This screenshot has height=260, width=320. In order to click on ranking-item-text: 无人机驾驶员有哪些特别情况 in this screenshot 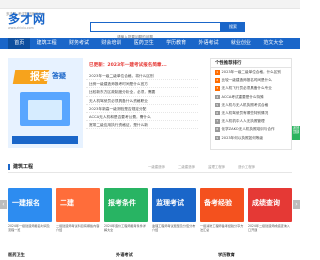, I will do `click(245, 112)`.